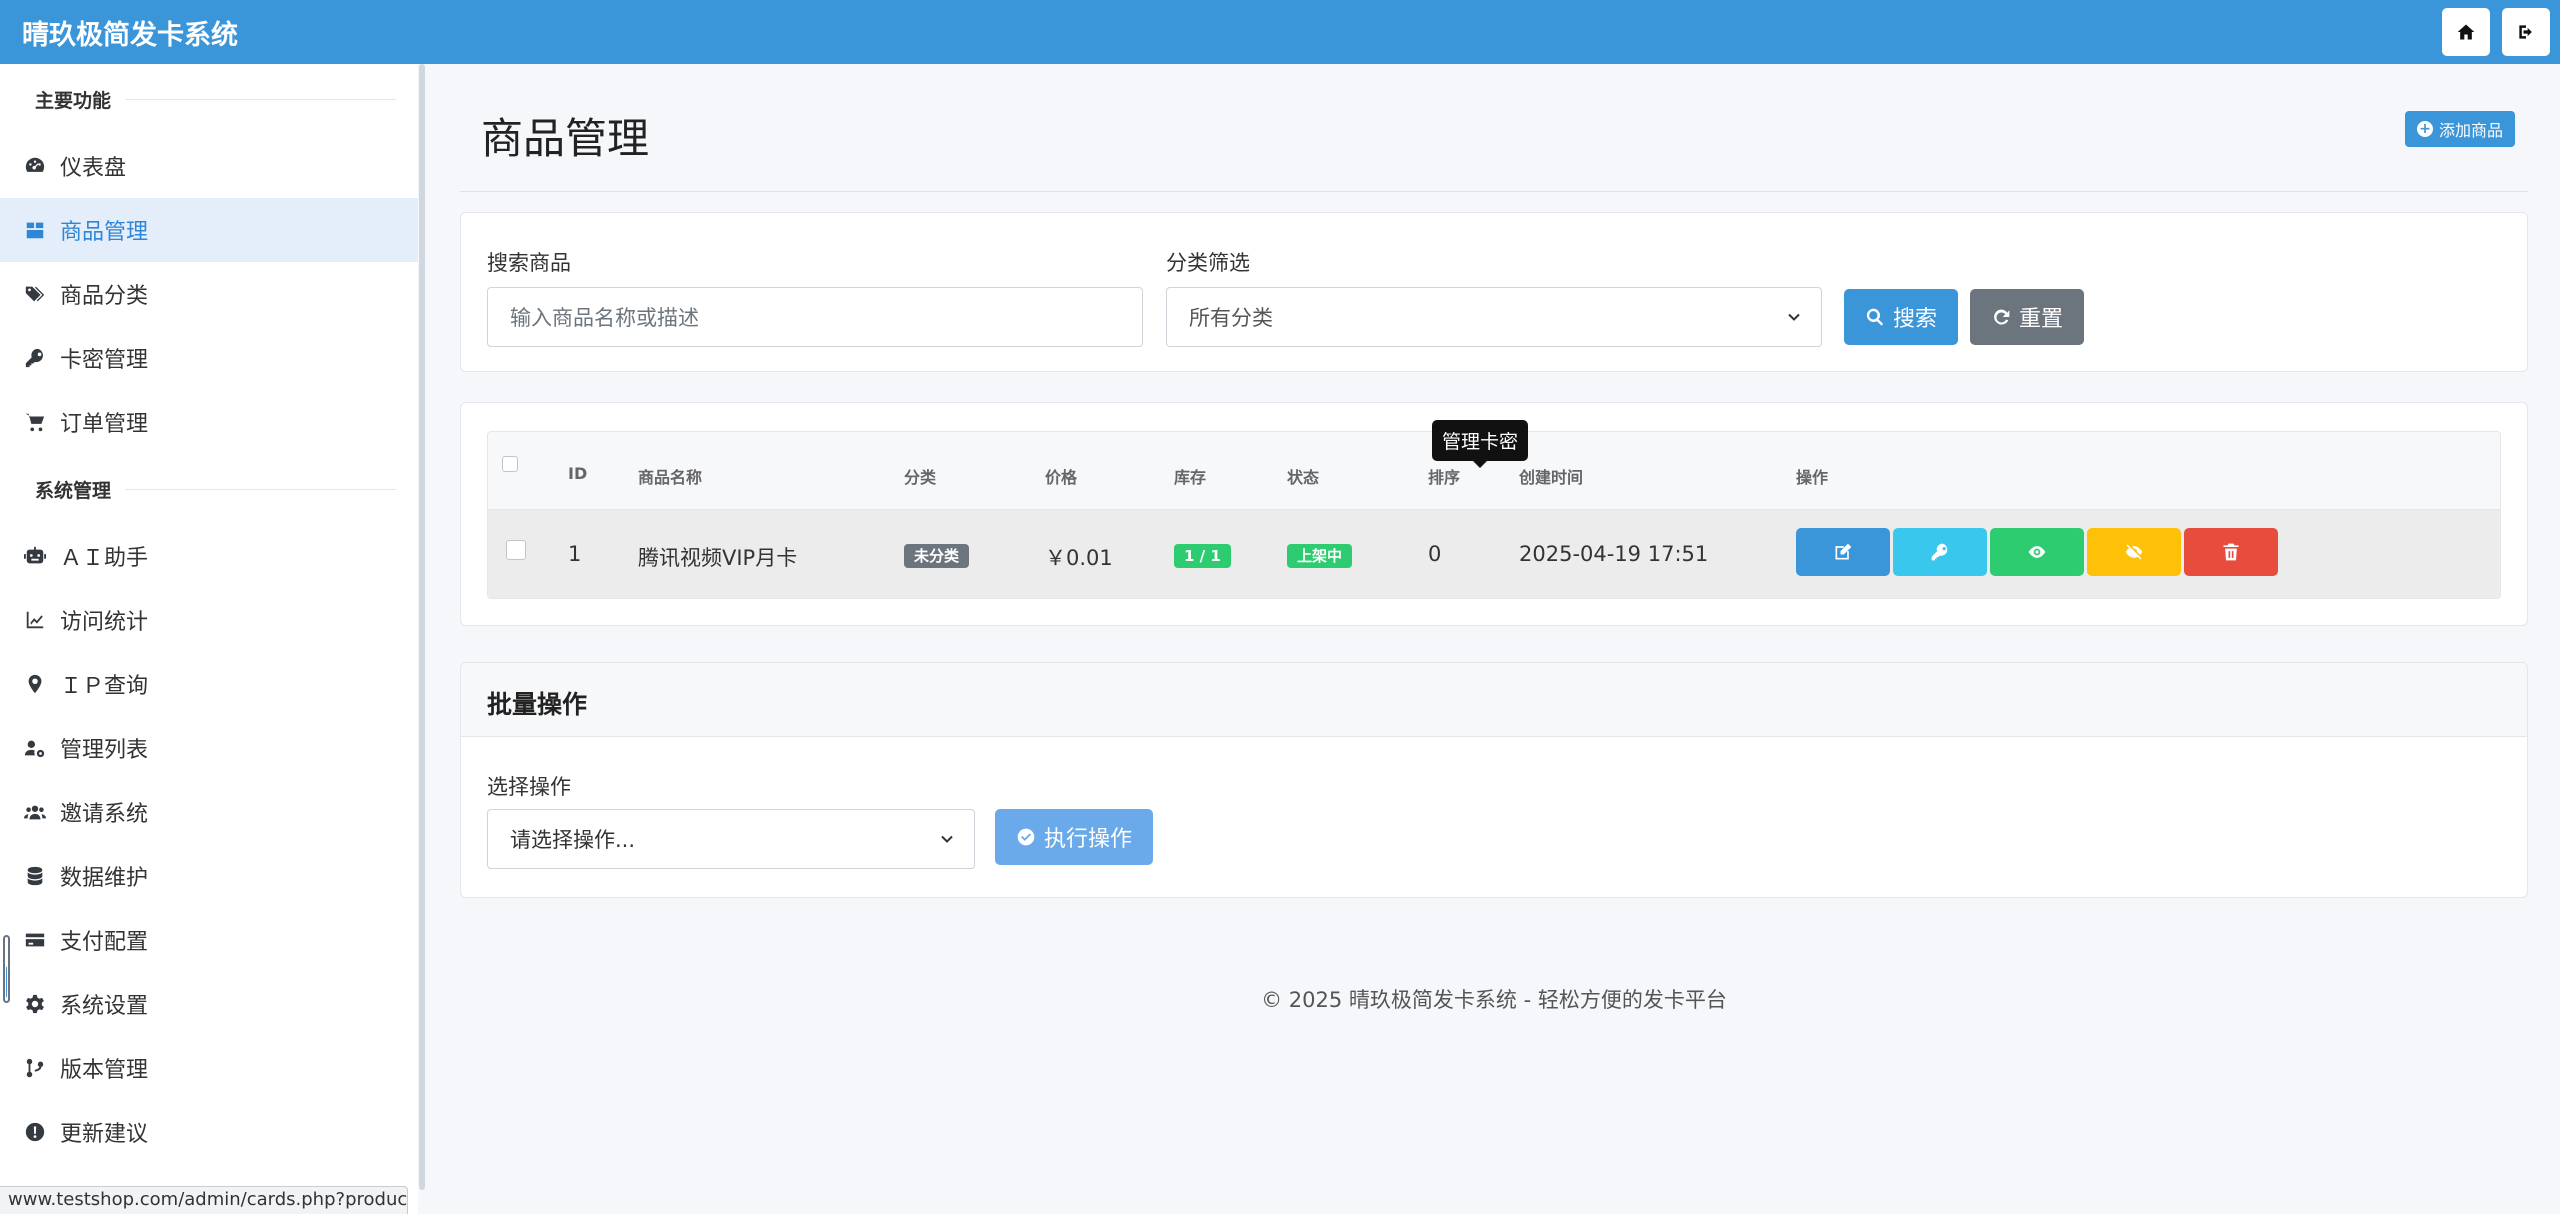 The height and width of the screenshot is (1214, 2560). Describe the element at coordinates (1480, 444) in the screenshot. I see `tooltip: 管理卡密` at that location.